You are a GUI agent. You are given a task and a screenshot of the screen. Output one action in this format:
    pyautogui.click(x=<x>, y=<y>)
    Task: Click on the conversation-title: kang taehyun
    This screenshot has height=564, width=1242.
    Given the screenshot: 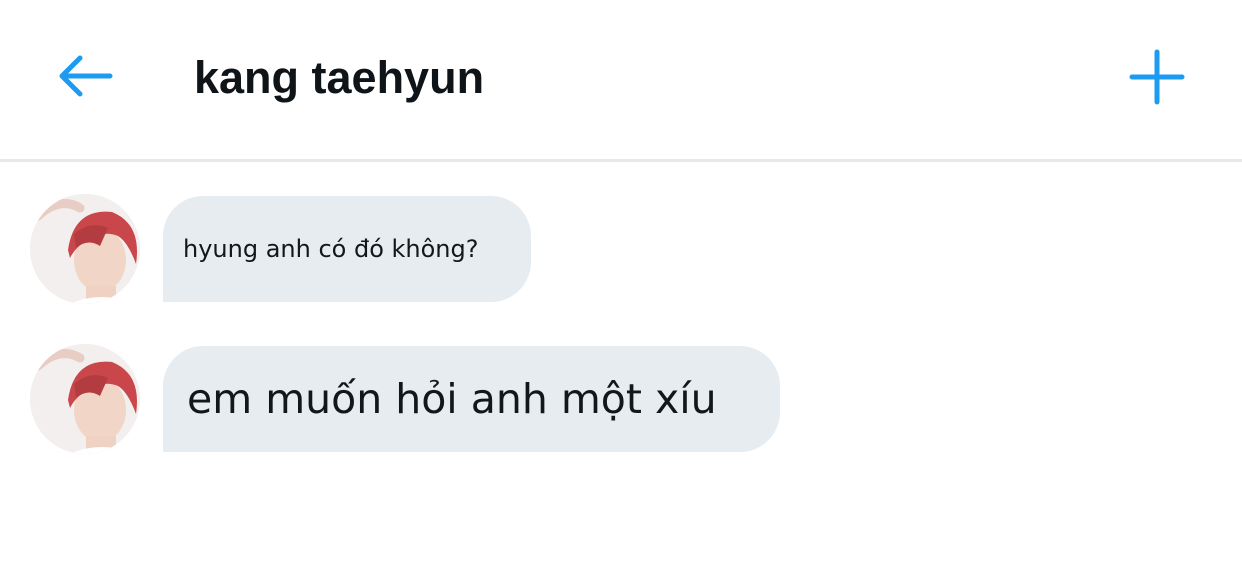 What is the action you would take?
    pyautogui.click(x=339, y=78)
    